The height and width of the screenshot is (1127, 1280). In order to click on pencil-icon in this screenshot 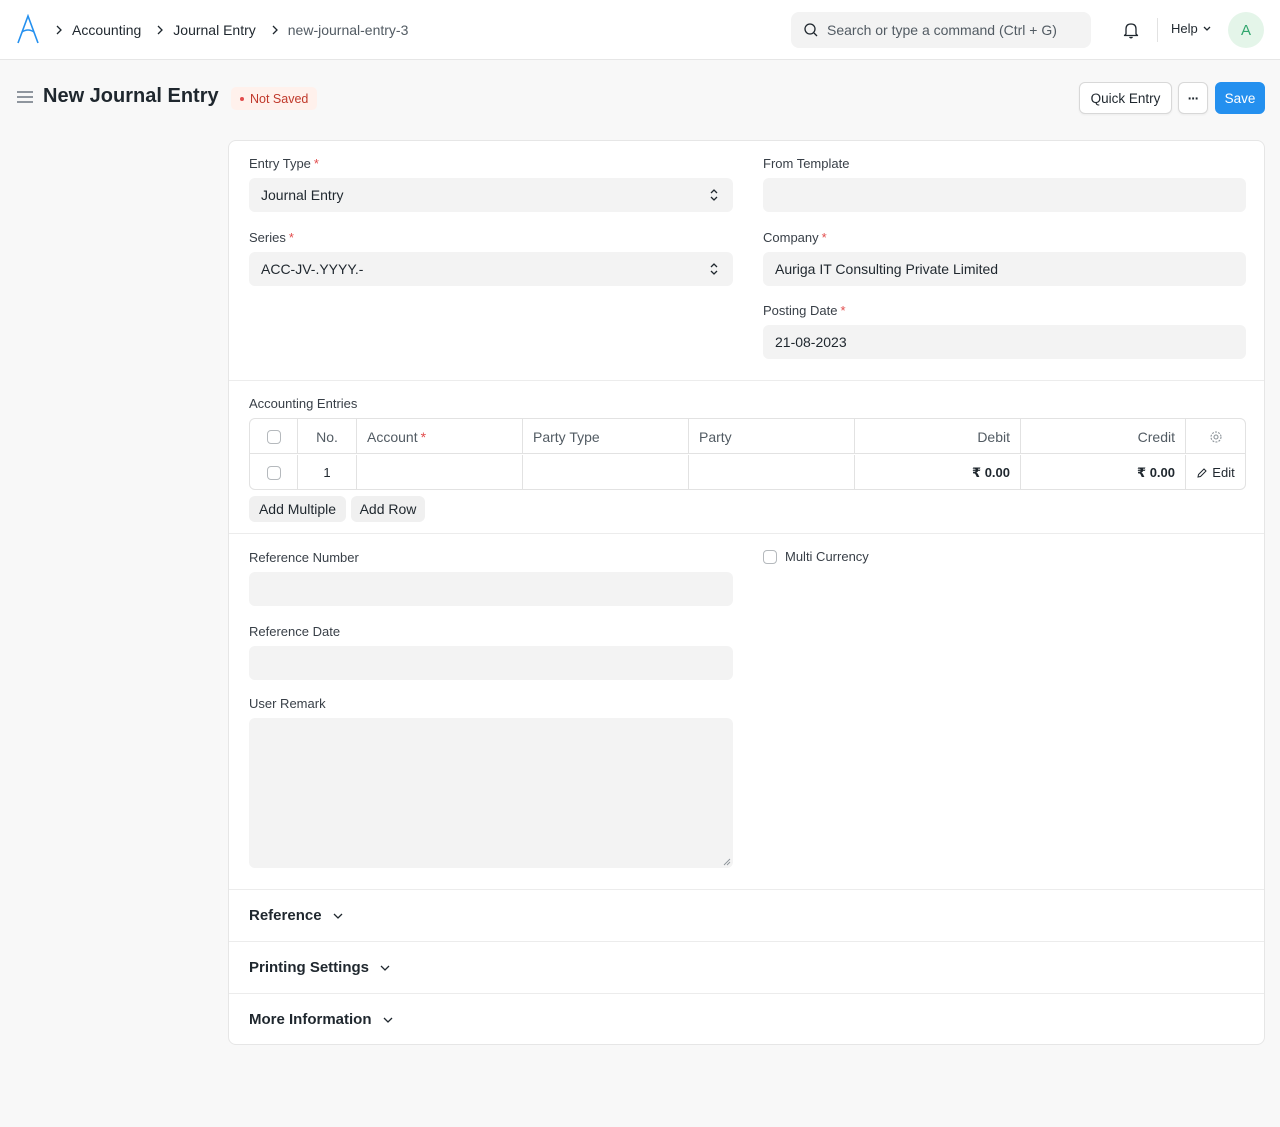, I will do `click(1202, 472)`.